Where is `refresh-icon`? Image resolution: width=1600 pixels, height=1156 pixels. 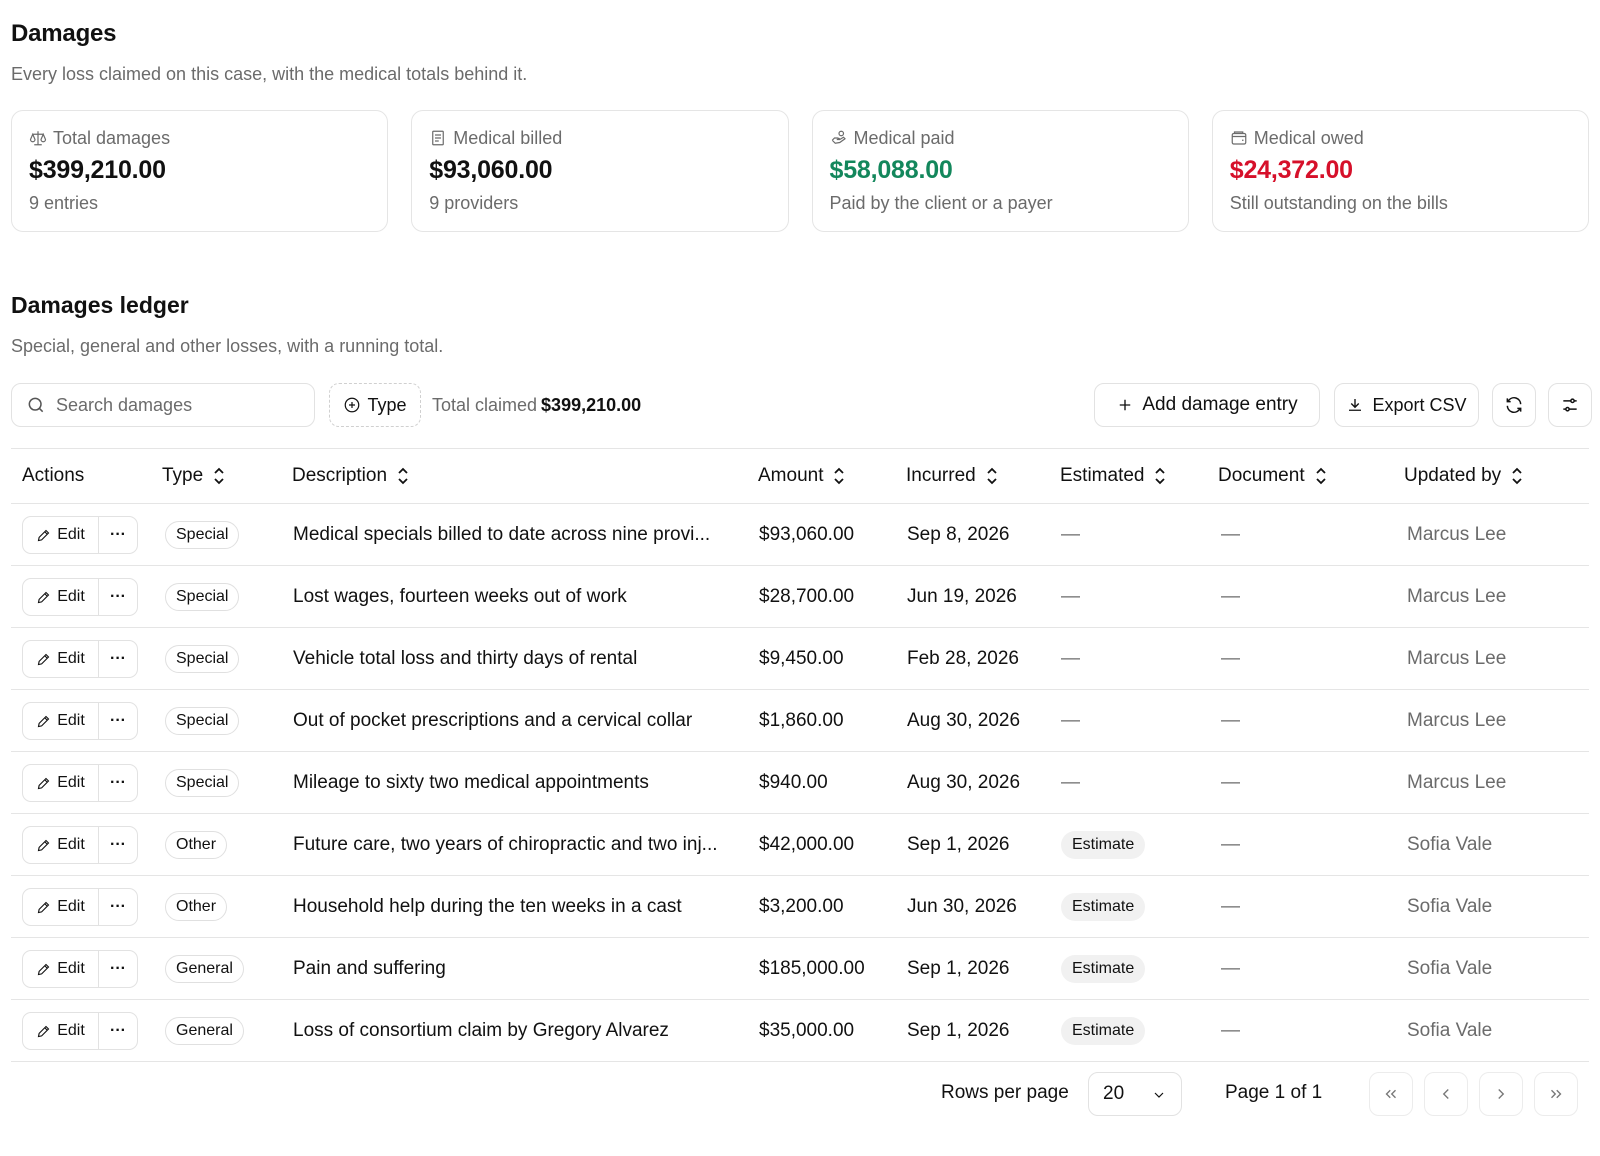 refresh-icon is located at coordinates (1514, 405).